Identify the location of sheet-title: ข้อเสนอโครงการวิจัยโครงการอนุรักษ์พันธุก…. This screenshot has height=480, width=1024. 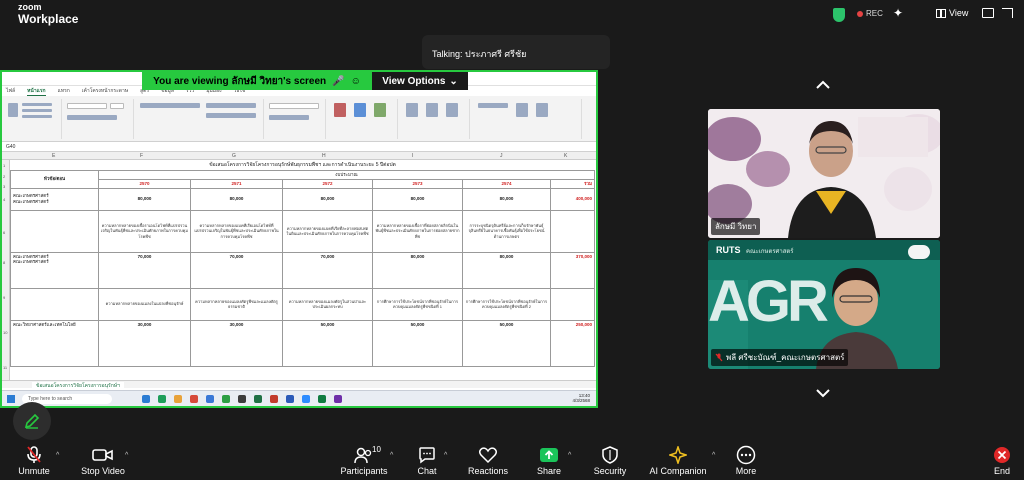
(303, 165).